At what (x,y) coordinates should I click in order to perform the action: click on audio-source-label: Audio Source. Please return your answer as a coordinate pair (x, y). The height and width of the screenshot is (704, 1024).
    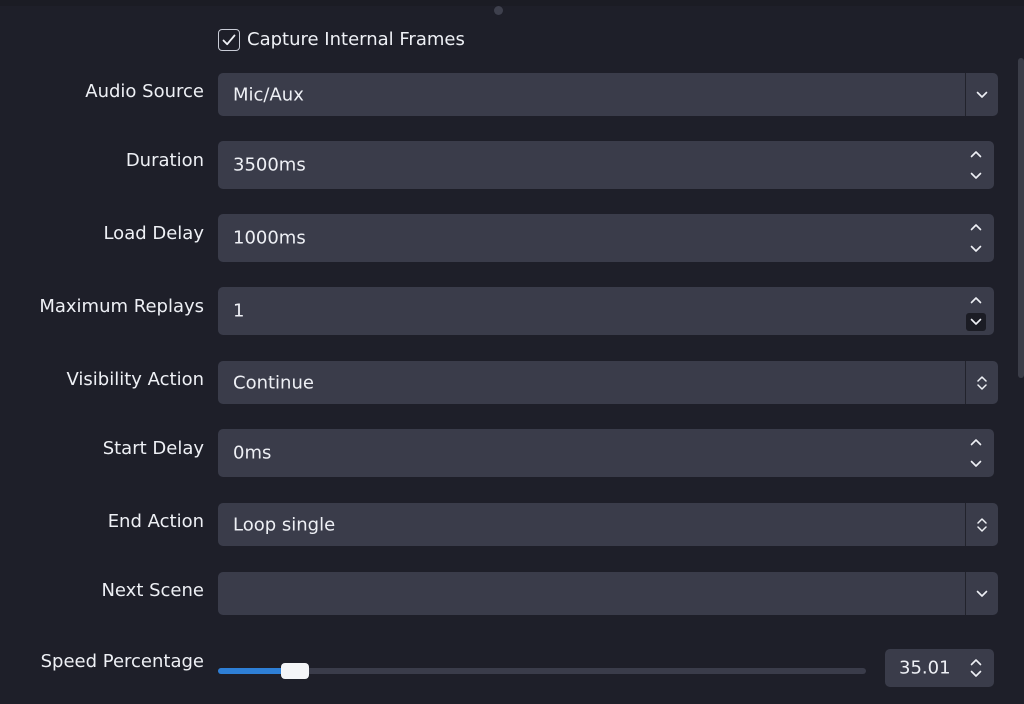
    Looking at the image, I should click on (144, 91).